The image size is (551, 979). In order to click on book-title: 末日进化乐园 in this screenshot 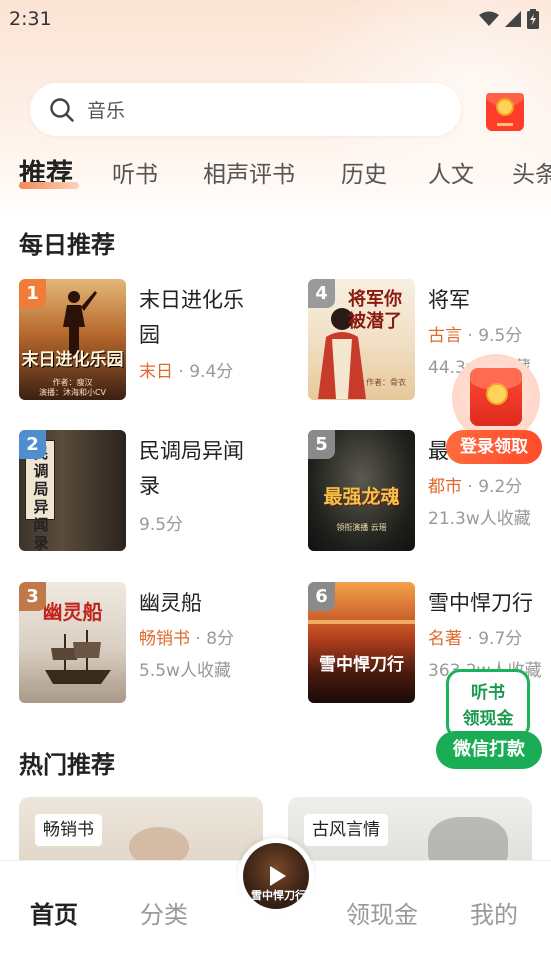, I will do `click(191, 317)`.